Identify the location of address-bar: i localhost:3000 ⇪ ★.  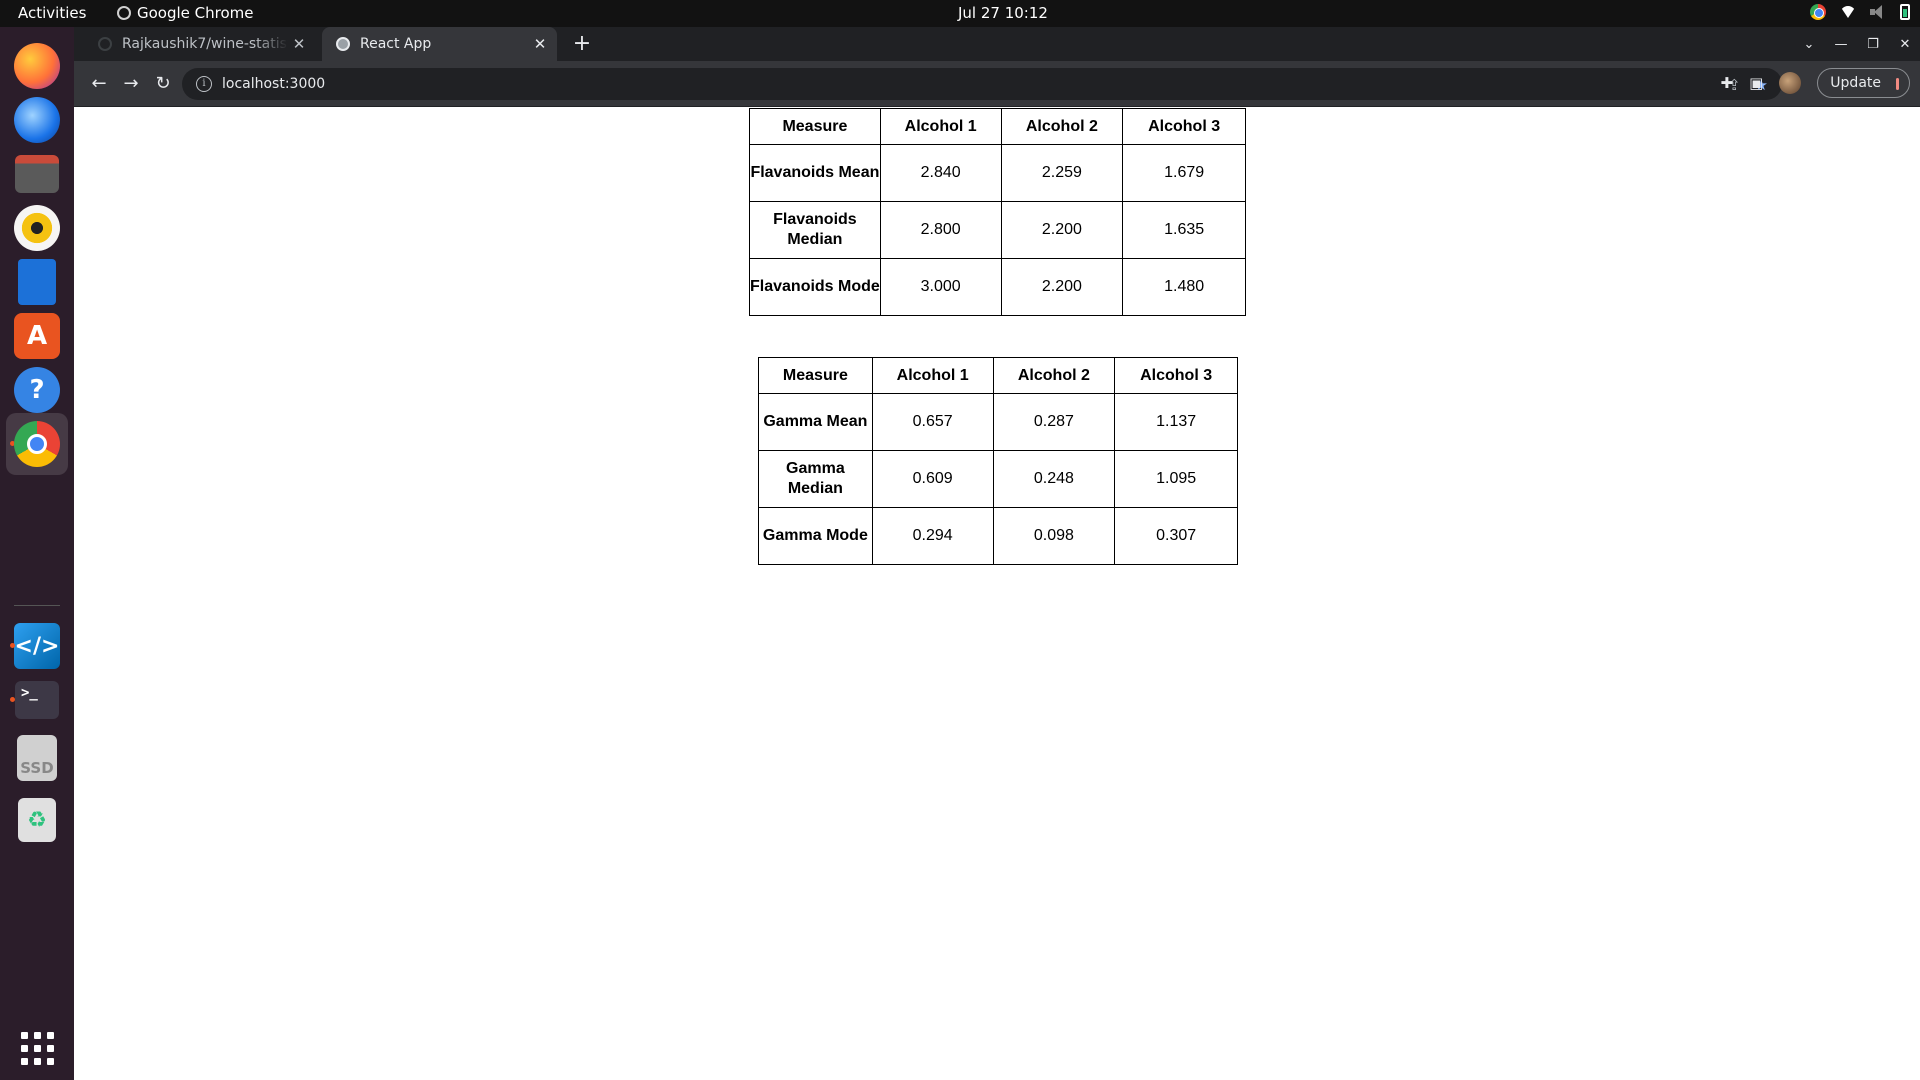
(982, 84).